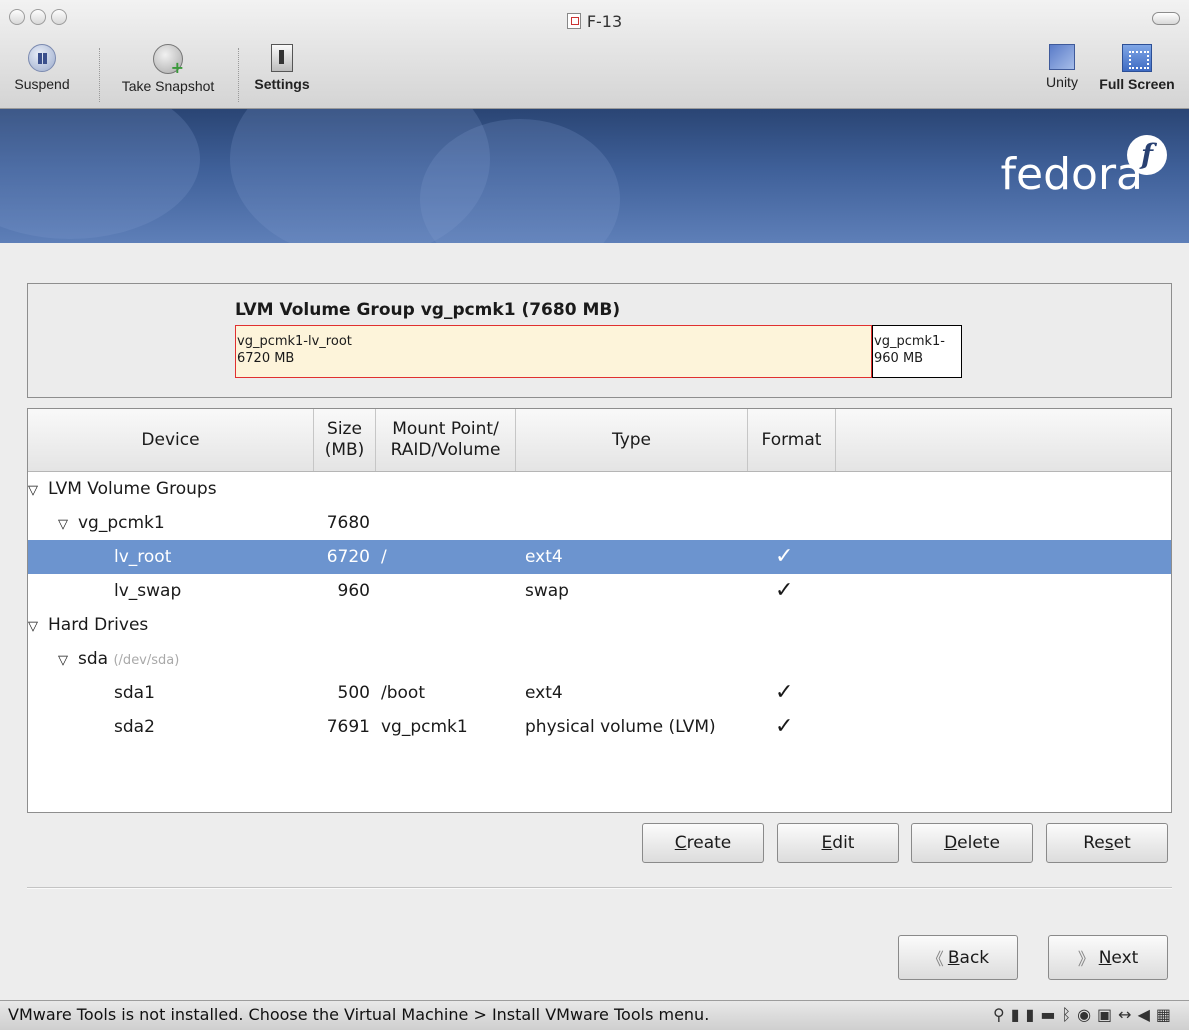 This screenshot has height=1030, width=1189. What do you see at coordinates (599, 693) in the screenshot?
I see `tree-row-sda1: sda1 500 /boot ext4 ✓` at bounding box center [599, 693].